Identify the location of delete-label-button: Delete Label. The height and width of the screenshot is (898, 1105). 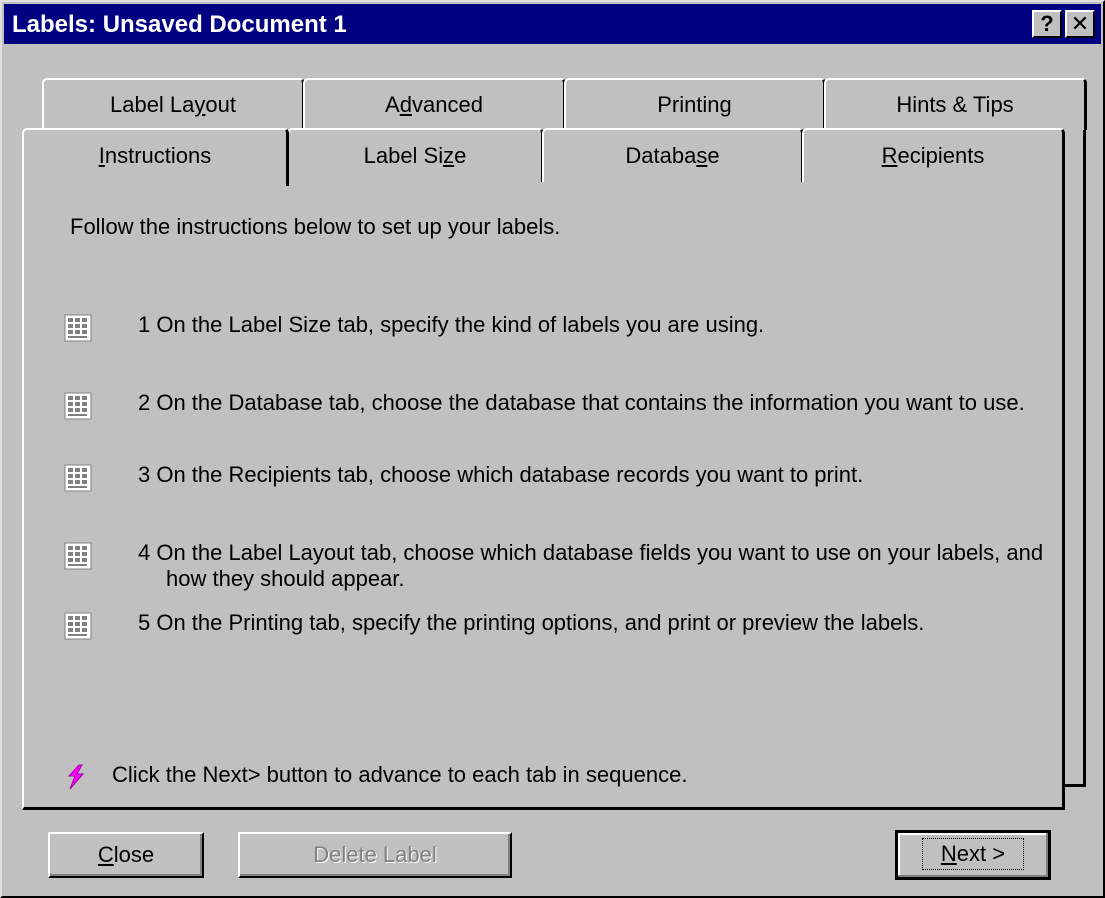
(375, 855).